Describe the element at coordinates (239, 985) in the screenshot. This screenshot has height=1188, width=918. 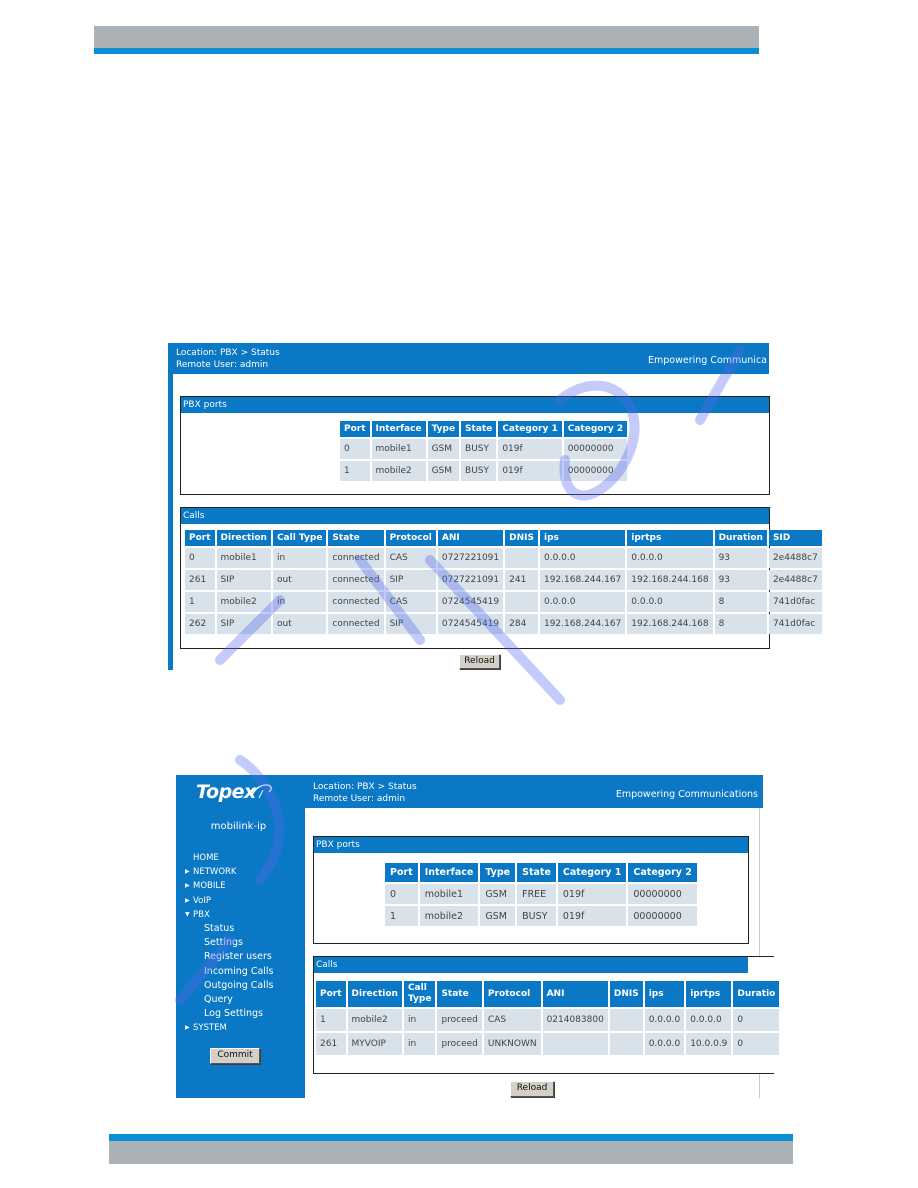
I see `sidebar-item-label: Outgoing Calls` at that location.